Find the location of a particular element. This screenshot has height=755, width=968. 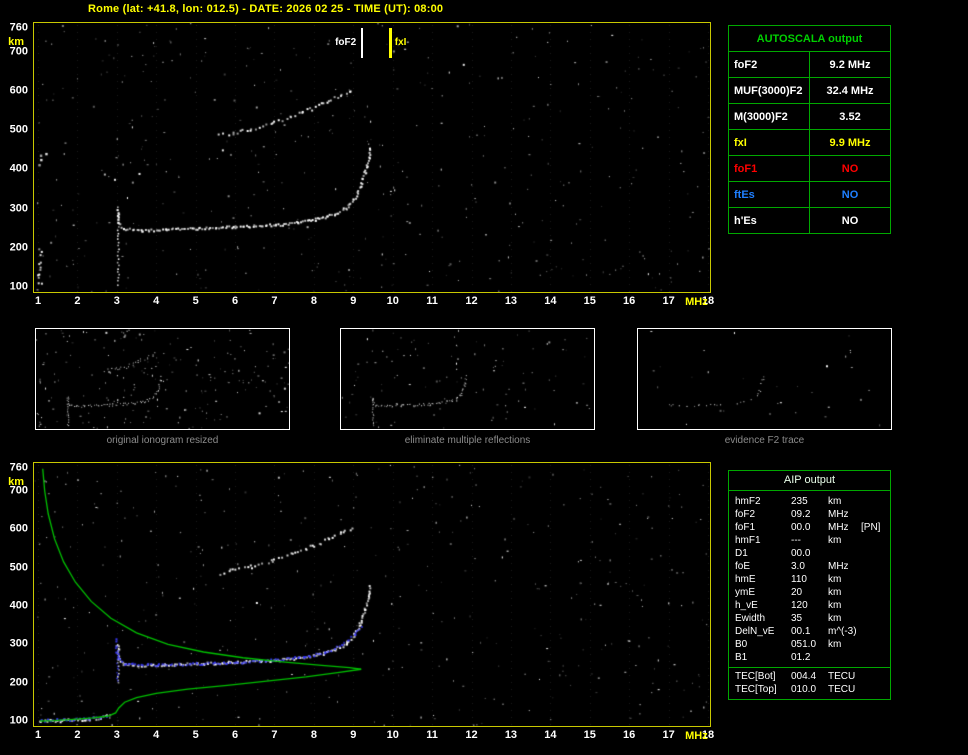

aip-table-header: AIP output is located at coordinates (809, 481).